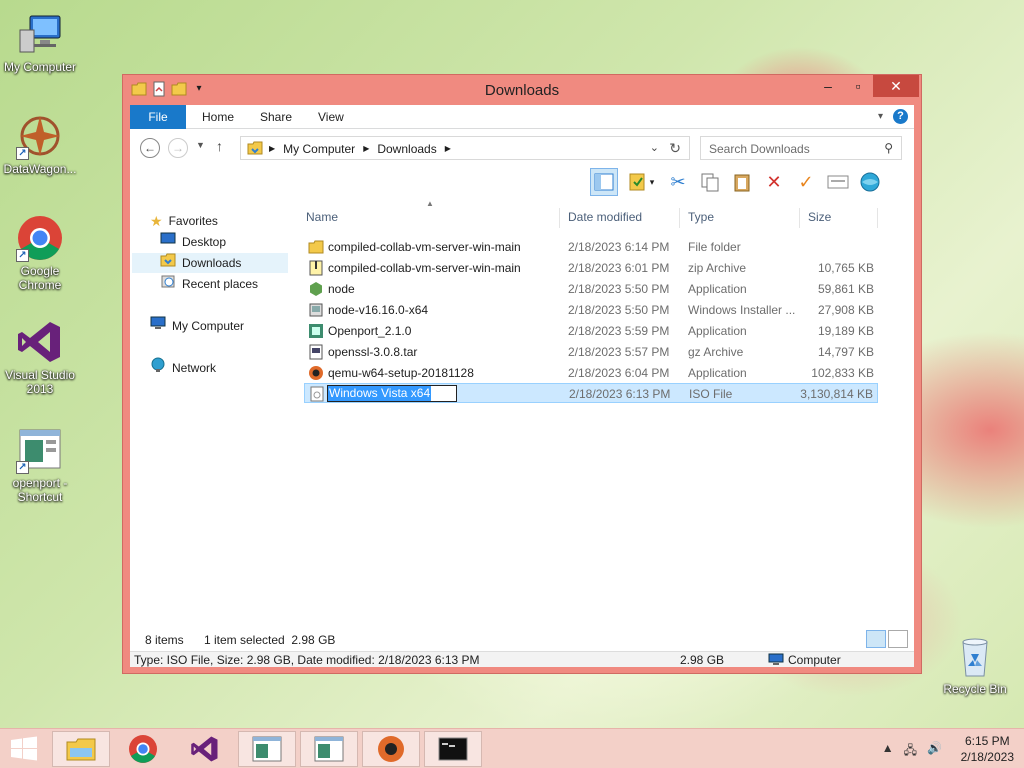 The height and width of the screenshot is (768, 1024). Describe the element at coordinates (641, 182) in the screenshot. I see `properties-button: ▾` at that location.